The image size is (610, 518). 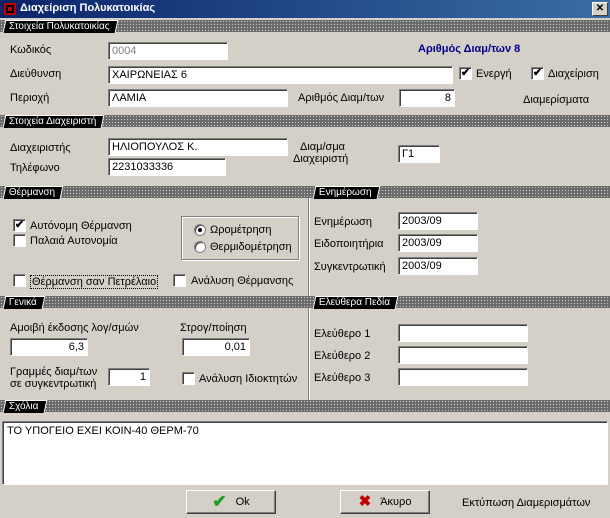 What do you see at coordinates (168, 51) in the screenshot?
I see `code-field: 0004` at bounding box center [168, 51].